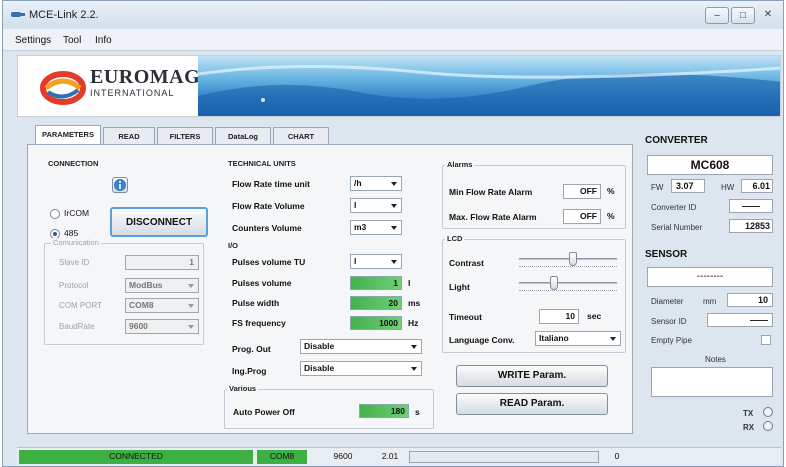 This screenshot has height=467, width=786. What do you see at coordinates (243, 136) in the screenshot?
I see `tab-datalog: DataLog` at bounding box center [243, 136].